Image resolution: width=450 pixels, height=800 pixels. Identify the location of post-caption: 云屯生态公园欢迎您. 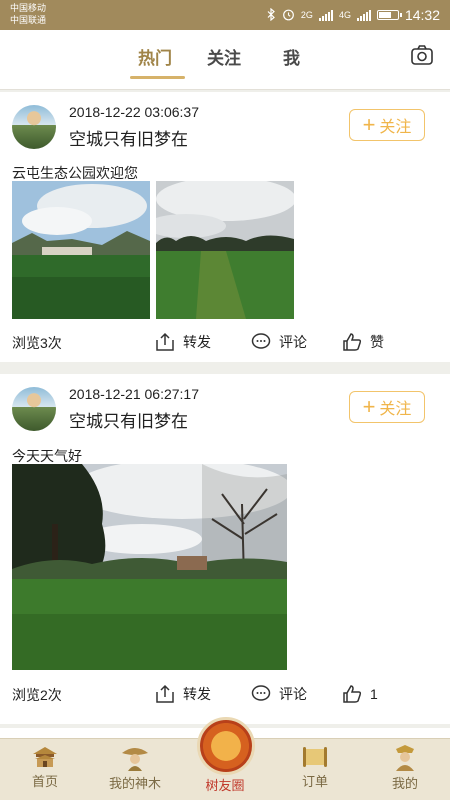
(75, 173).